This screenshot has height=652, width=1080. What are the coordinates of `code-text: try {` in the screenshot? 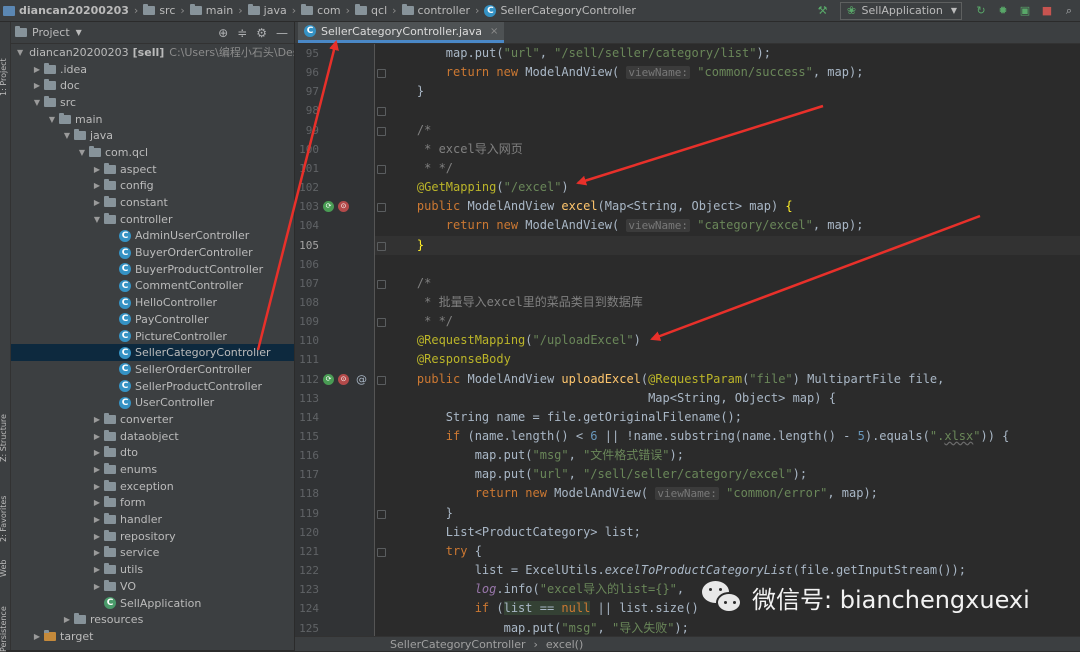 It's located at (463, 551).